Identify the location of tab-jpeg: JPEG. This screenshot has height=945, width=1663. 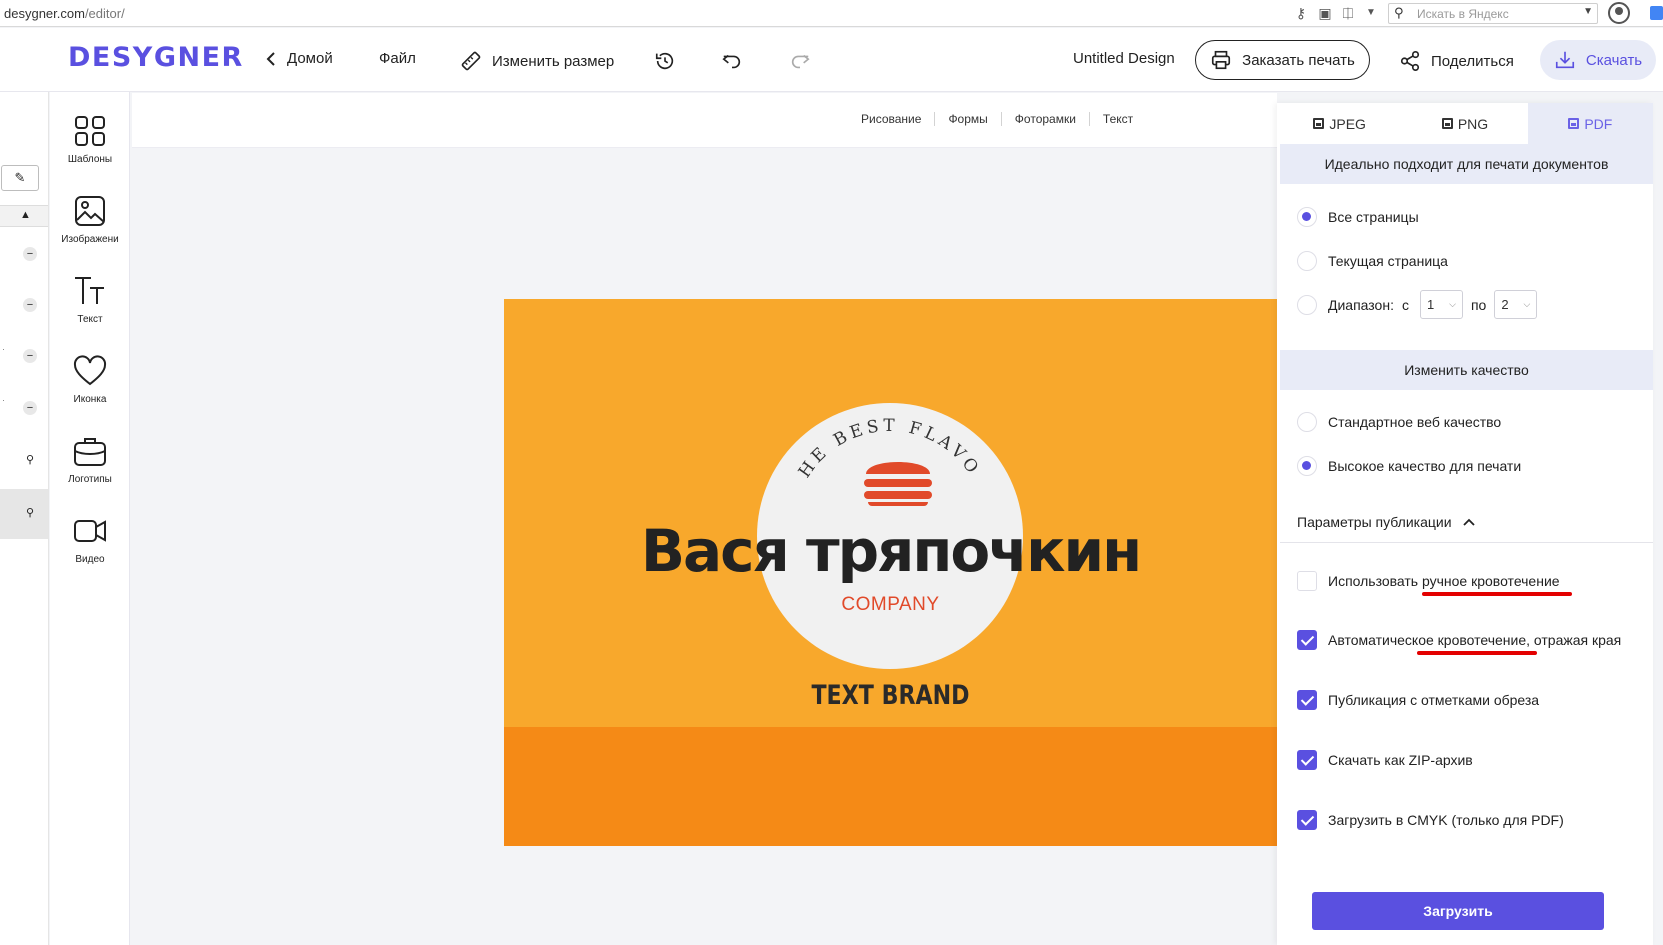
(1339, 123).